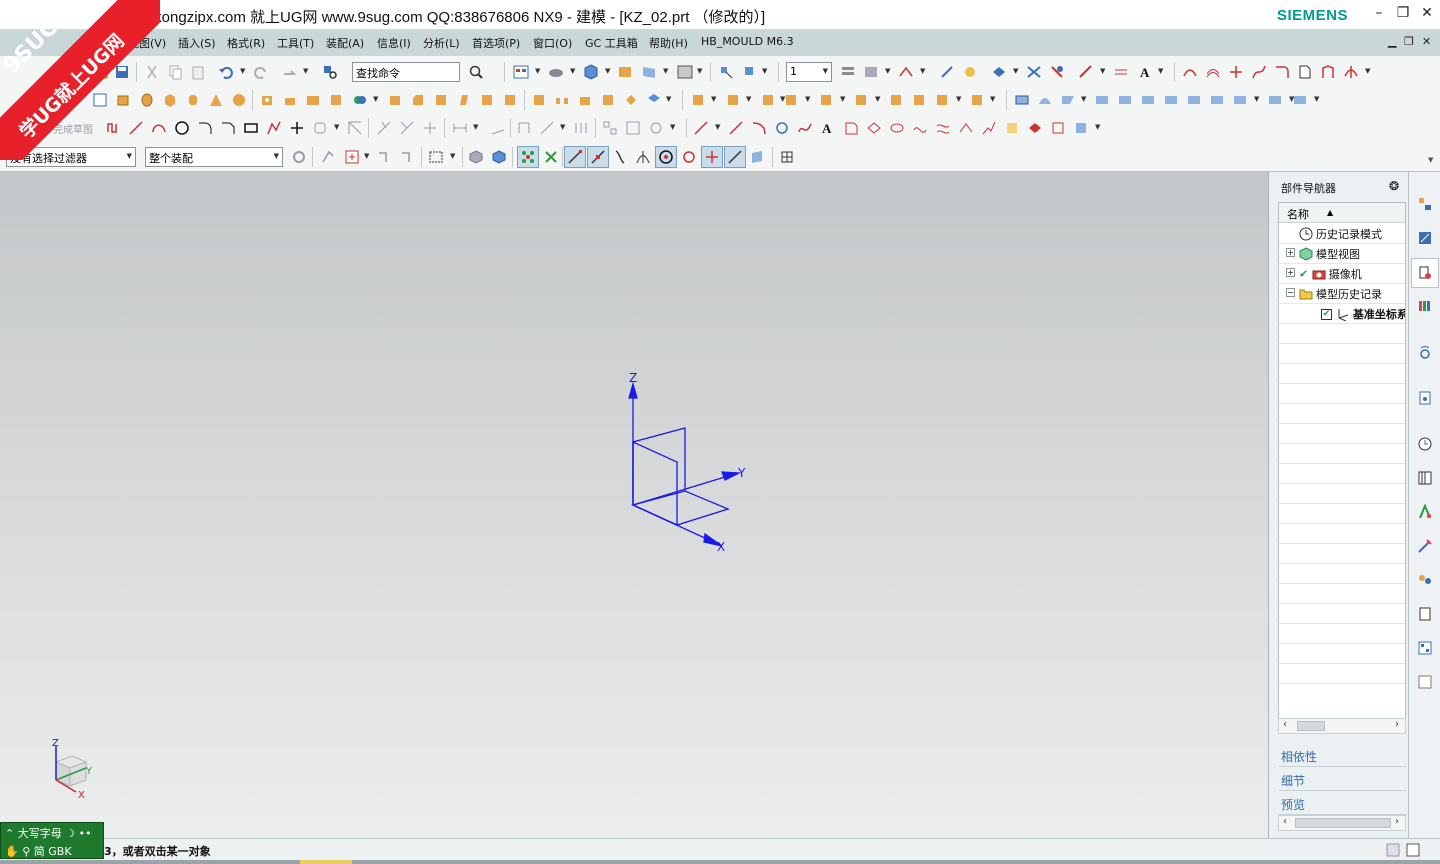 This screenshot has height=864, width=1440. I want to click on menu-format: 格式(R), so click(246, 43).